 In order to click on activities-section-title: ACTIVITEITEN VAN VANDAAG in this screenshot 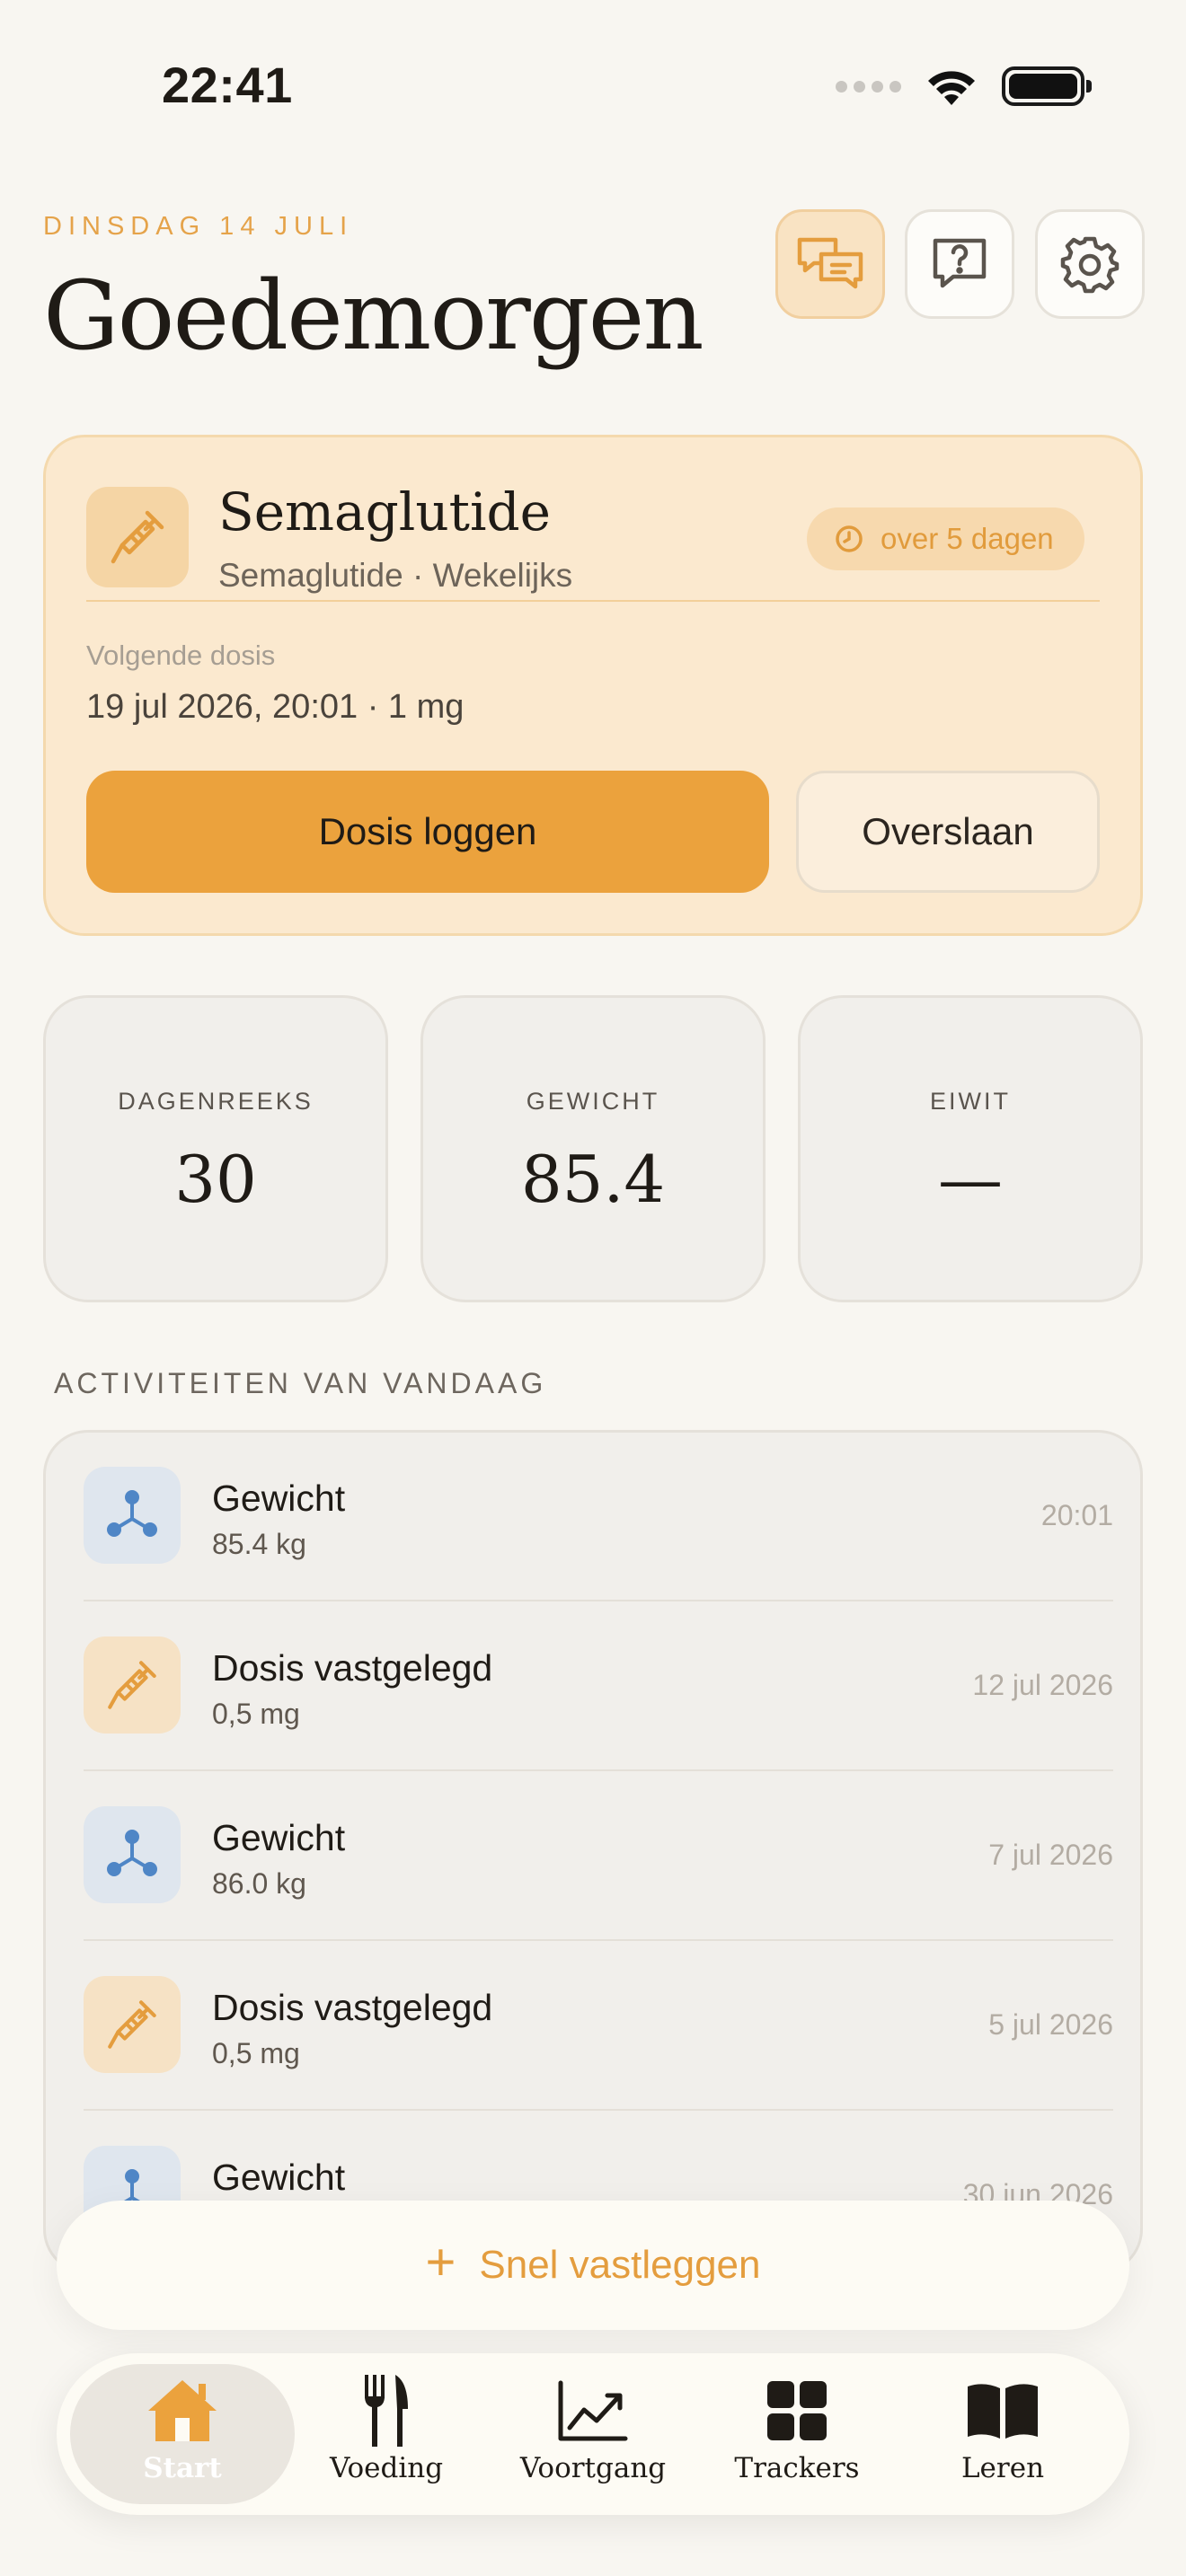, I will do `click(300, 1383)`.